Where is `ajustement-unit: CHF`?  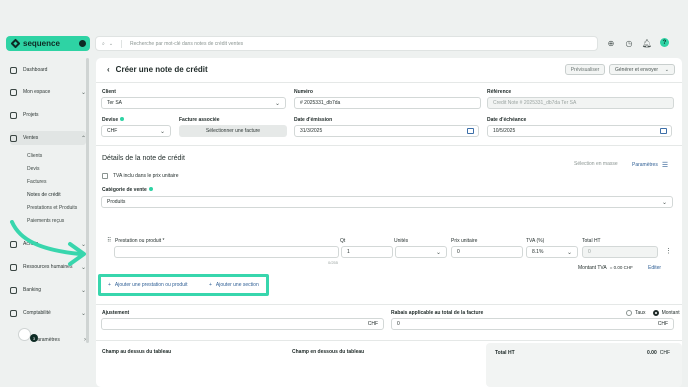 ajustement-unit: CHF is located at coordinates (372, 324).